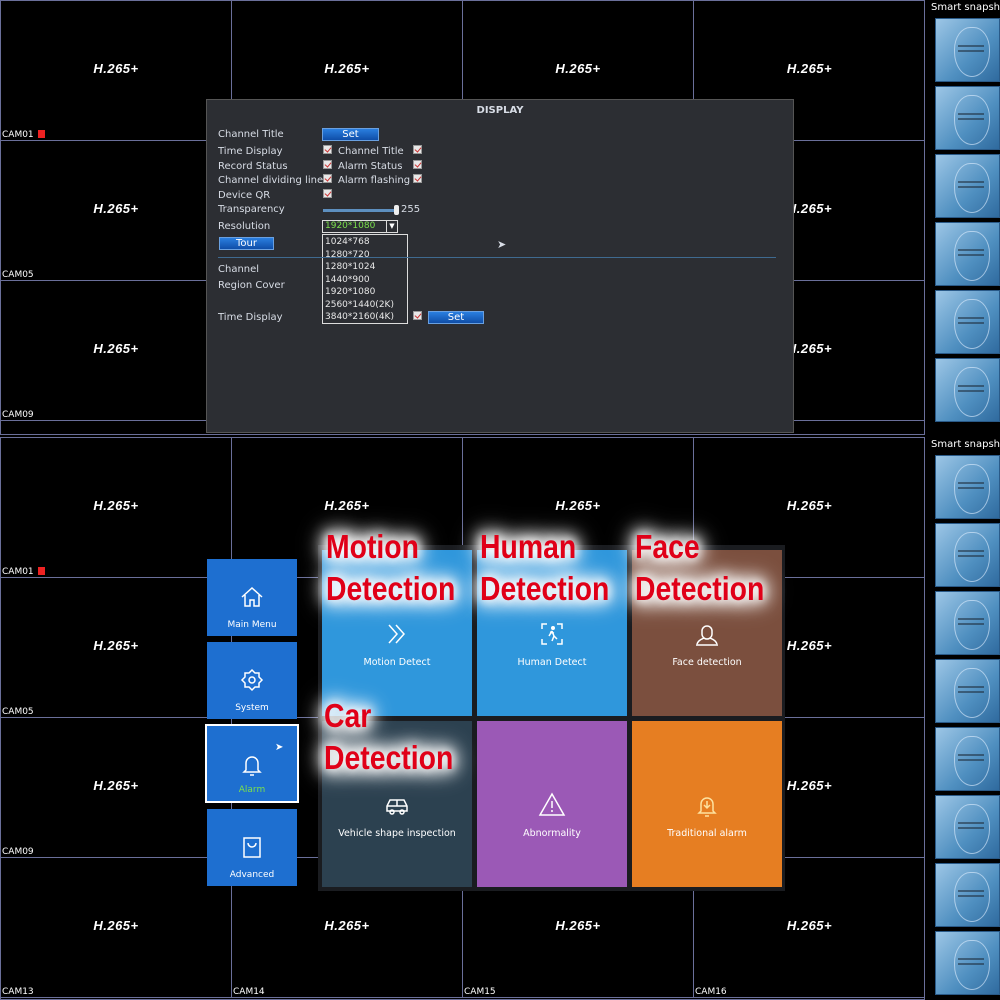 This screenshot has height=1000, width=1000. Describe the element at coordinates (244, 195) in the screenshot. I see `device-qr-label: Device QR` at that location.